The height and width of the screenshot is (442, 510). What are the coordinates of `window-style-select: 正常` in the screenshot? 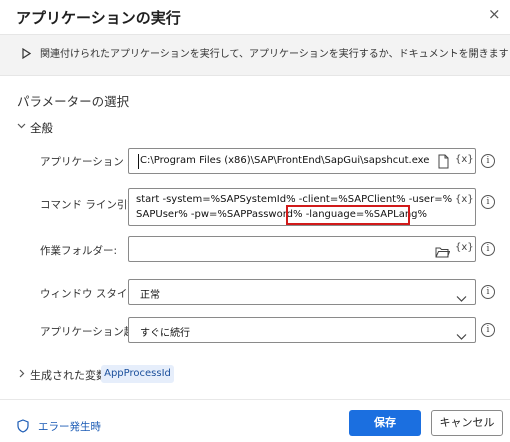 It's located at (302, 292).